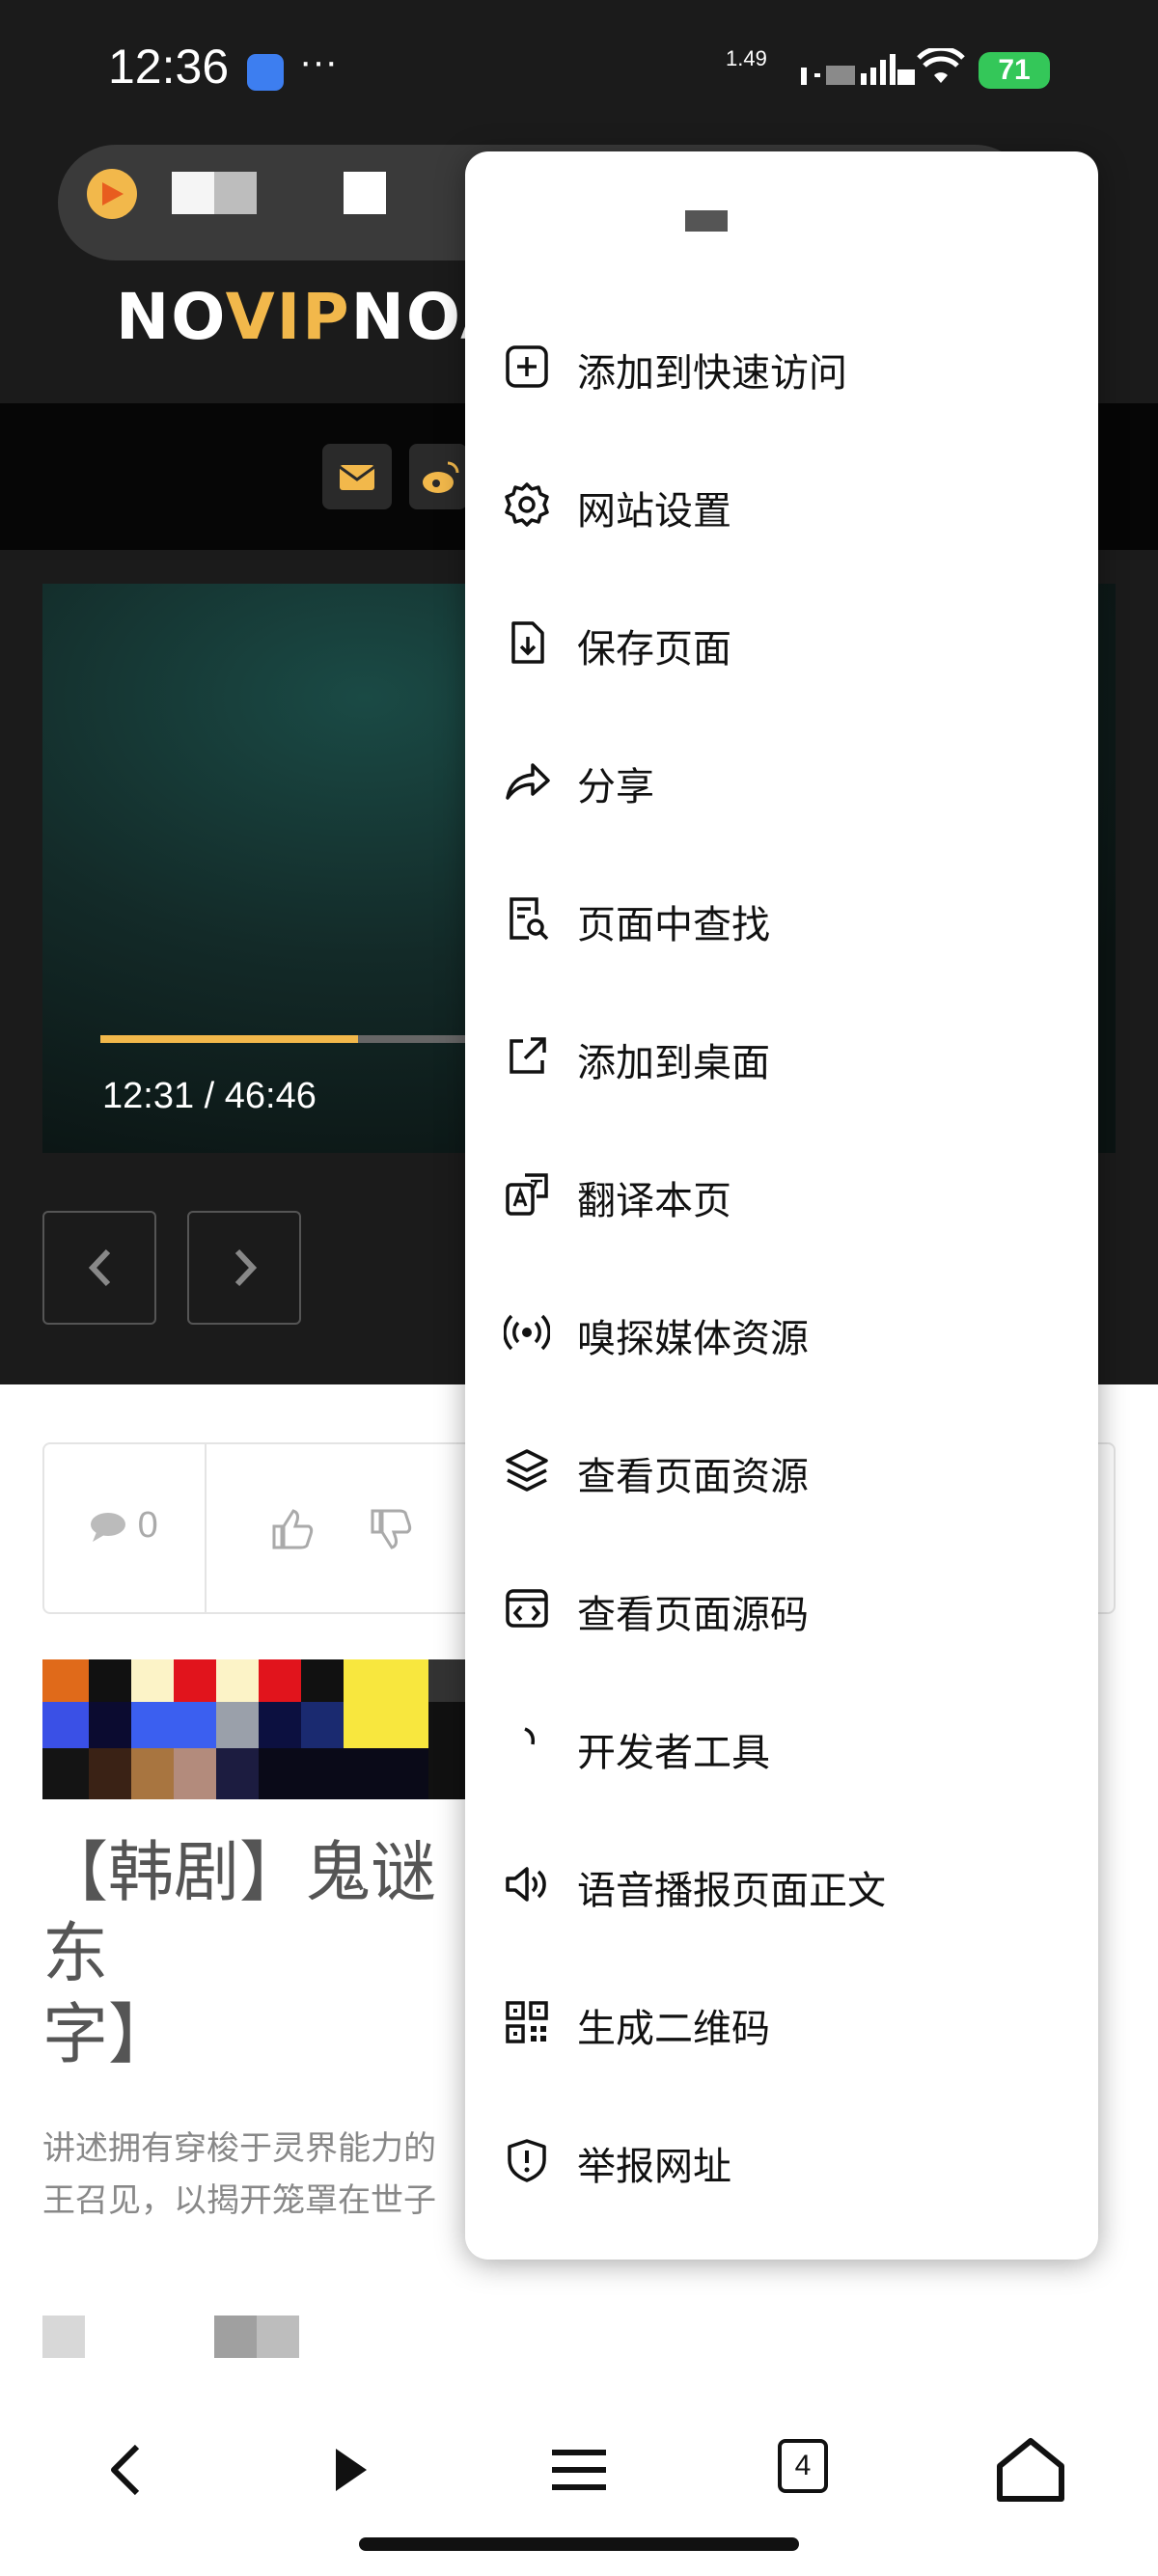 Image resolution: width=1158 pixels, height=2576 pixels. Describe the element at coordinates (941, 65) in the screenshot. I see `wifi-icon` at that location.